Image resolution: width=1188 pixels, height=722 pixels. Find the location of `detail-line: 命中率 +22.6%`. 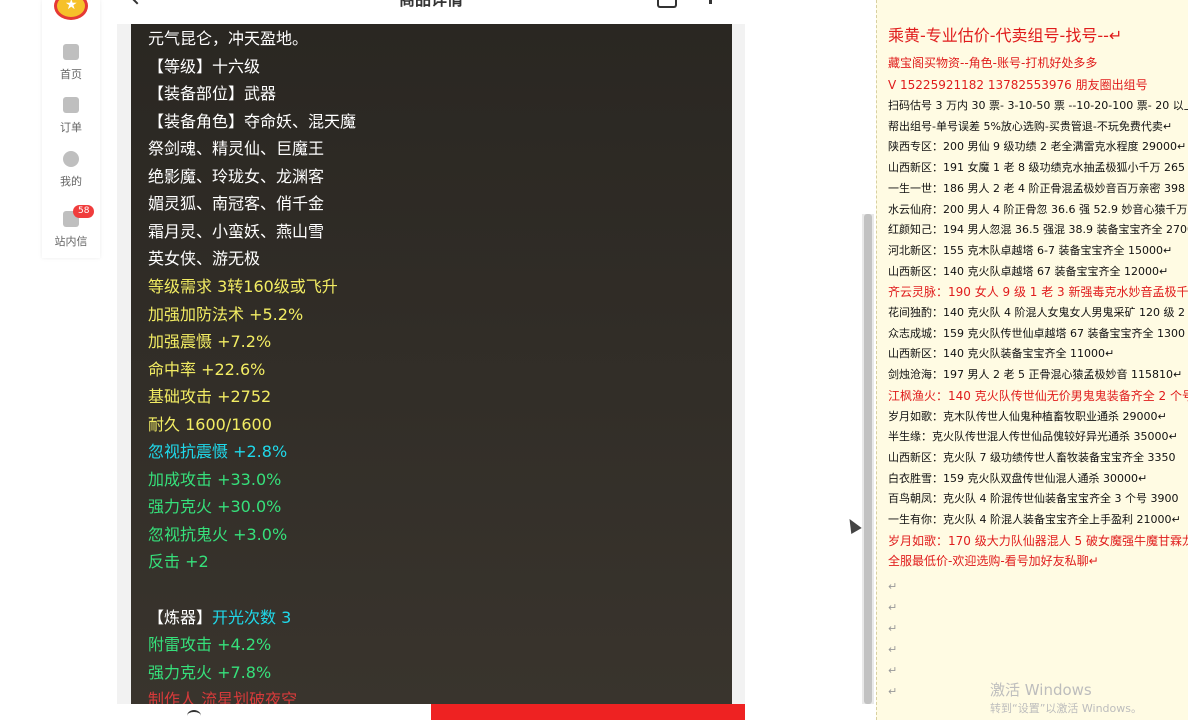

detail-line: 命中率 +22.6% is located at coordinates (206, 370).